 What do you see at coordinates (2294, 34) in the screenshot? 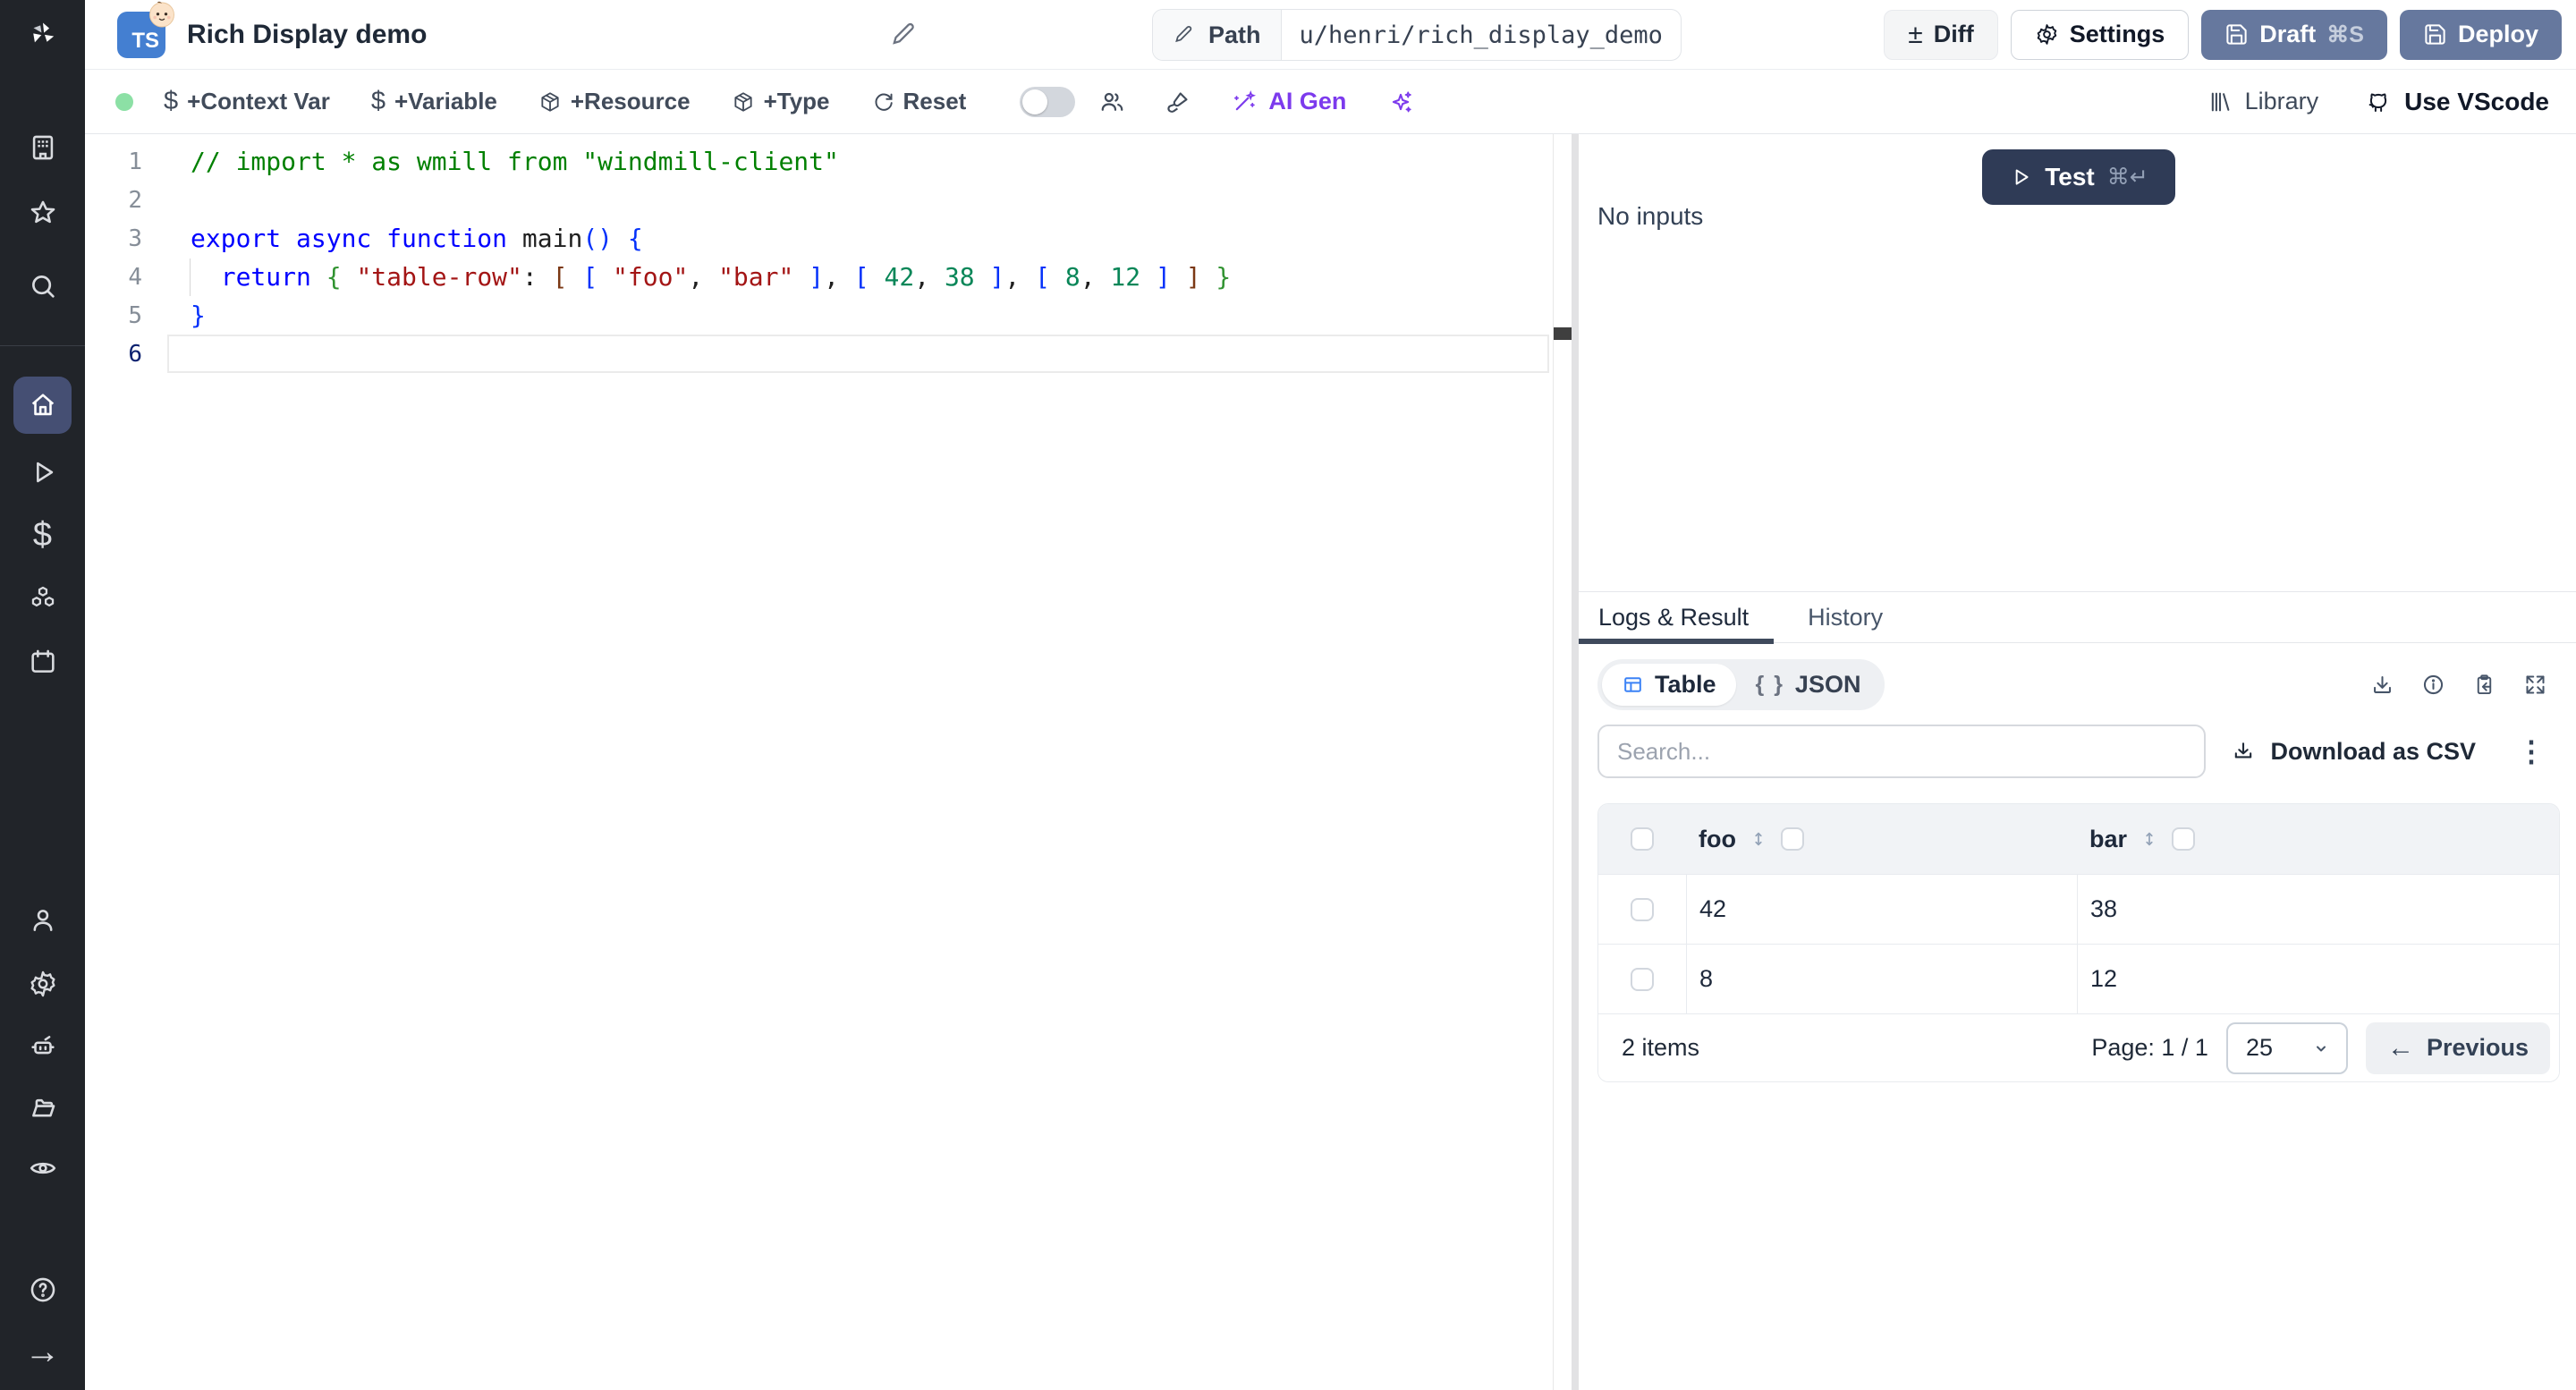
I see `draft-button: Draft ⌘S` at bounding box center [2294, 34].